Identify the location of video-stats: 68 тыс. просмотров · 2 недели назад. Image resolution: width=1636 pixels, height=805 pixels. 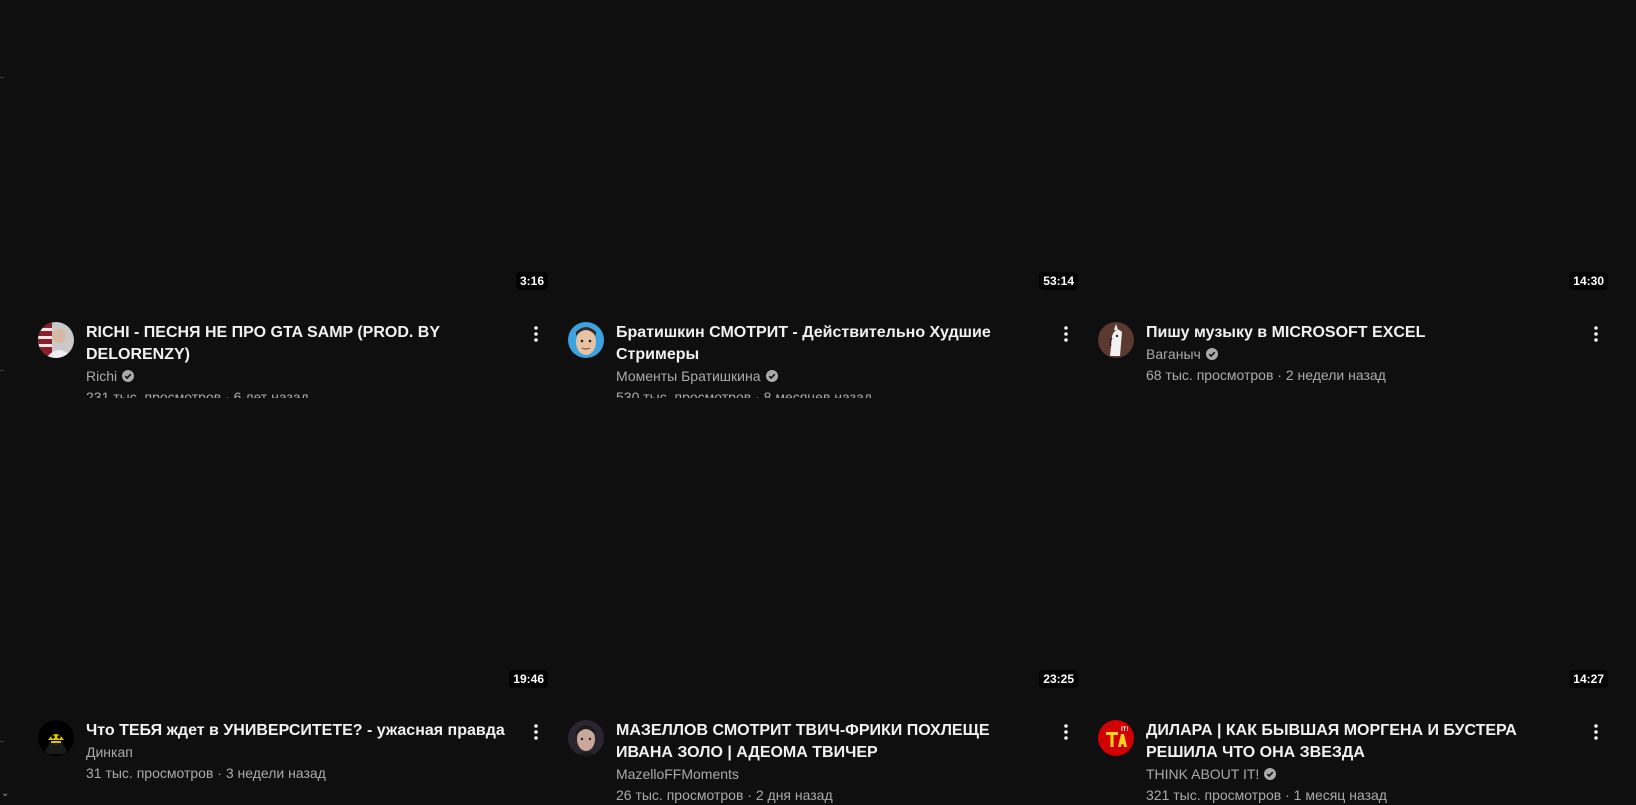
(1357, 375).